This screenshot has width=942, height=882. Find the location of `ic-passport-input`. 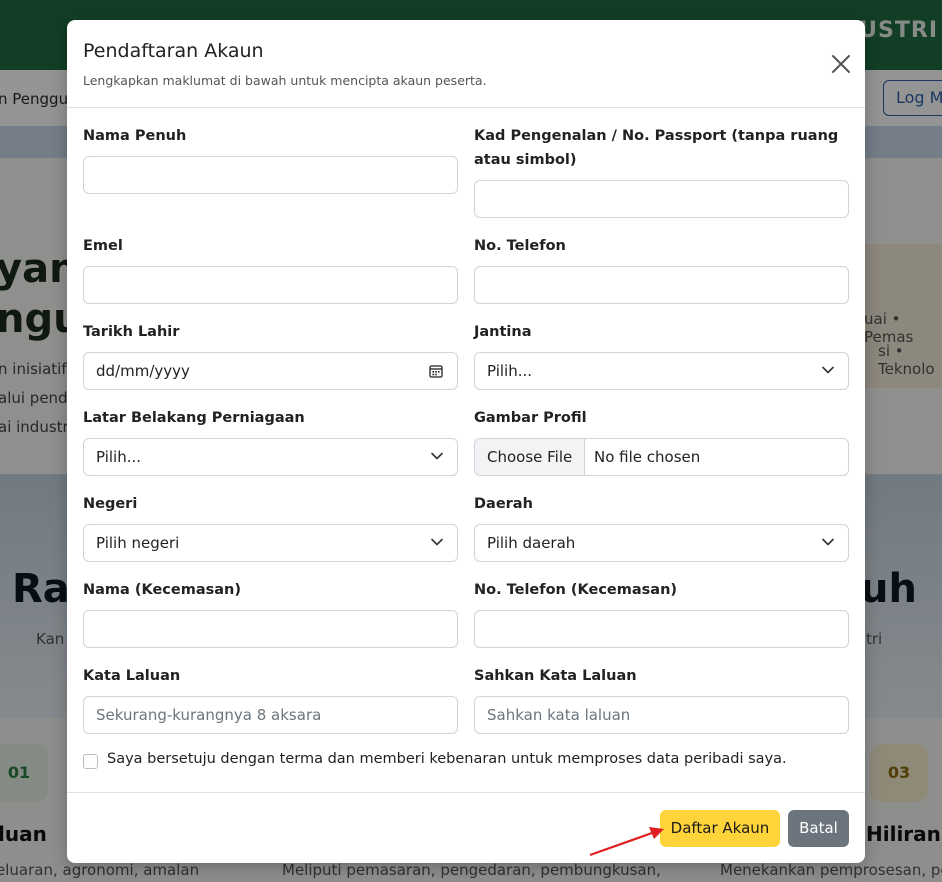

ic-passport-input is located at coordinates (661, 199).